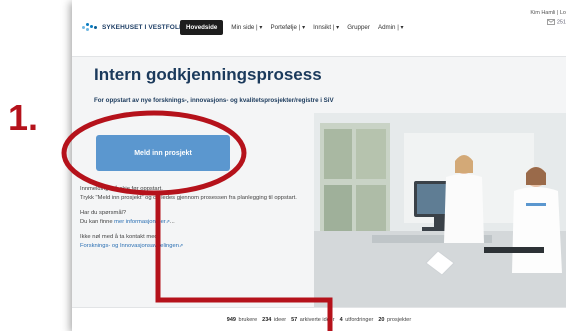 The height and width of the screenshot is (331, 566). I want to click on more-info-link-text: mer informasjon her, so click(140, 221).